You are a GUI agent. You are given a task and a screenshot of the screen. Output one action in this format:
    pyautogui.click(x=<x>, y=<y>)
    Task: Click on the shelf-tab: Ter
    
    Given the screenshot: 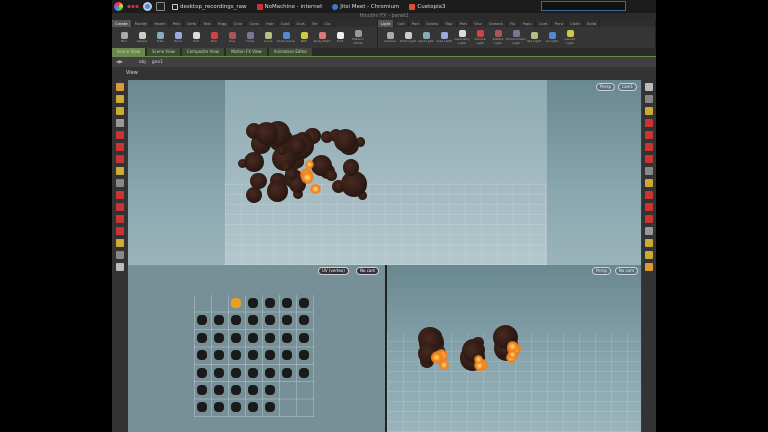 What is the action you would take?
    pyautogui.click(x=315, y=23)
    